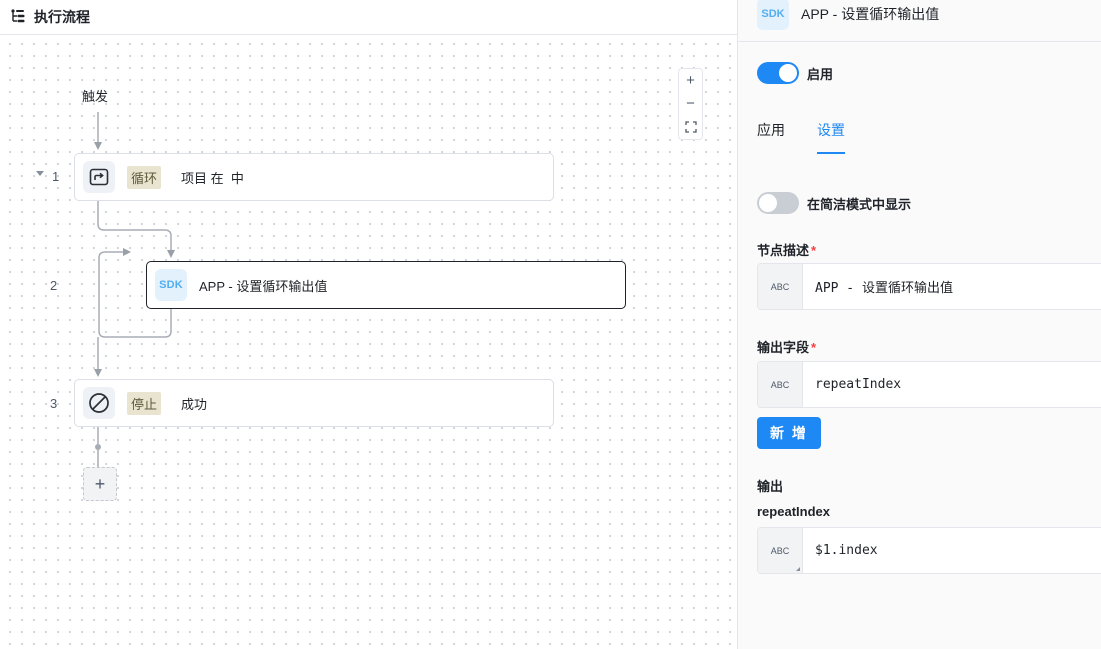 Image resolution: width=1101 pixels, height=649 pixels. I want to click on step-number: 3, so click(54, 403).